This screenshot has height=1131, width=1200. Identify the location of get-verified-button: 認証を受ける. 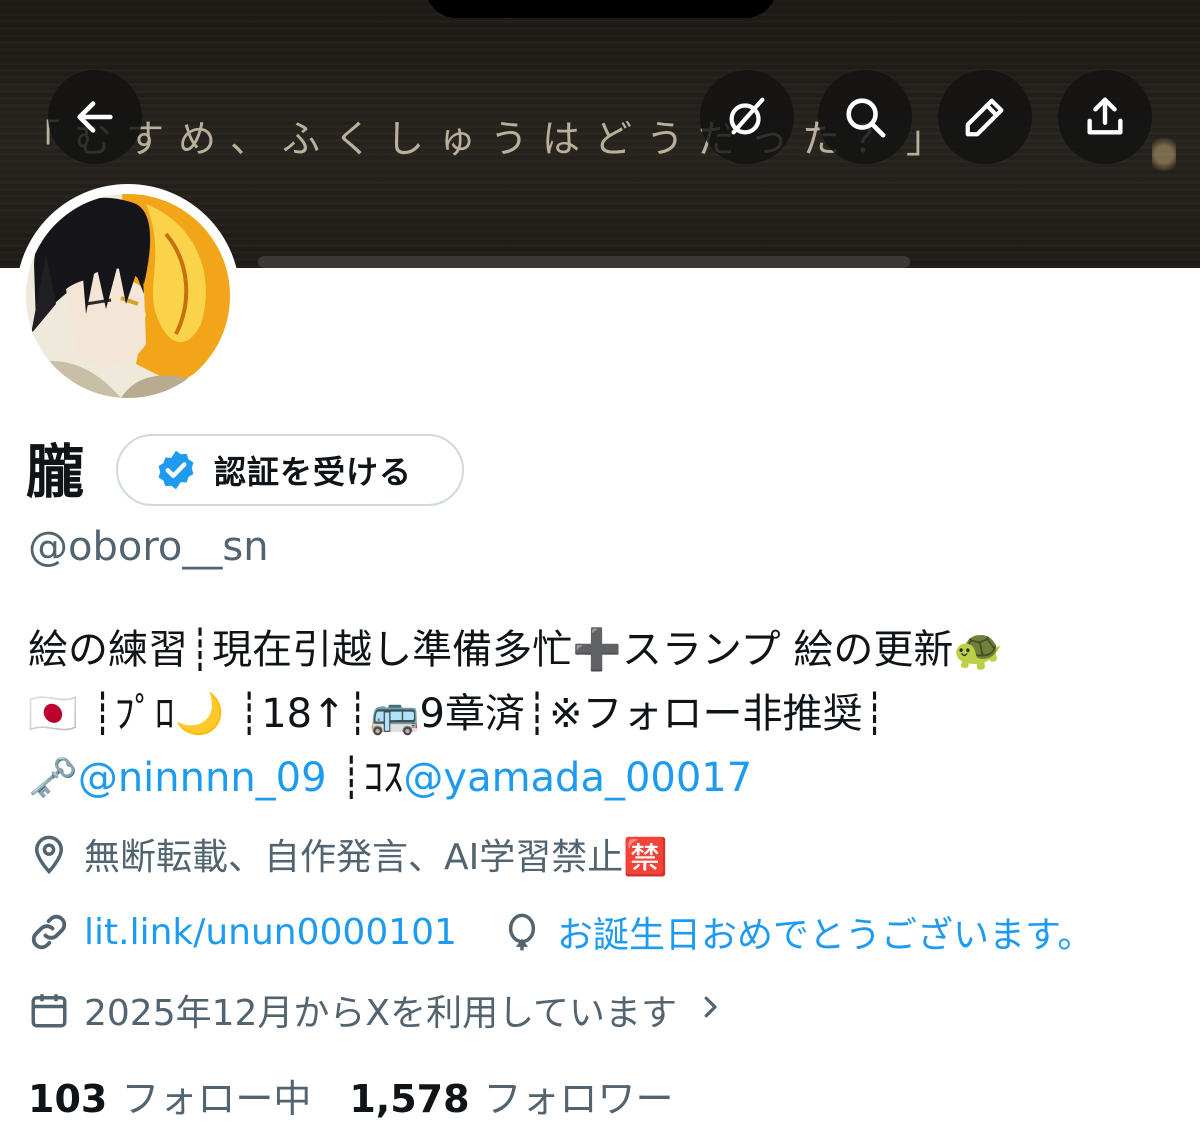
(290, 470).